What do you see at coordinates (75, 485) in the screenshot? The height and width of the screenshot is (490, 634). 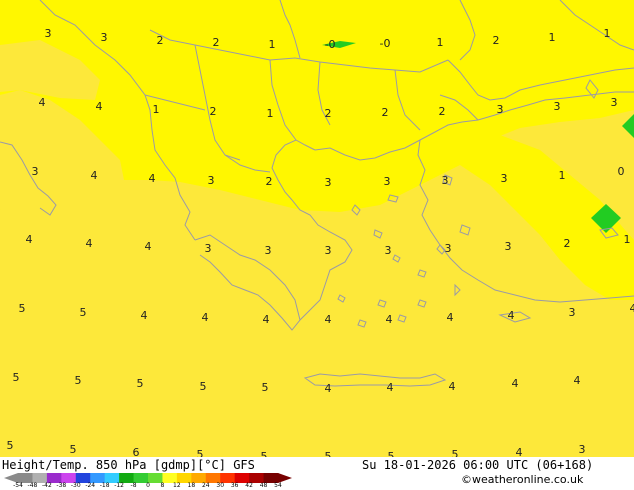 I see `colorbar-tick-label: -30` at bounding box center [75, 485].